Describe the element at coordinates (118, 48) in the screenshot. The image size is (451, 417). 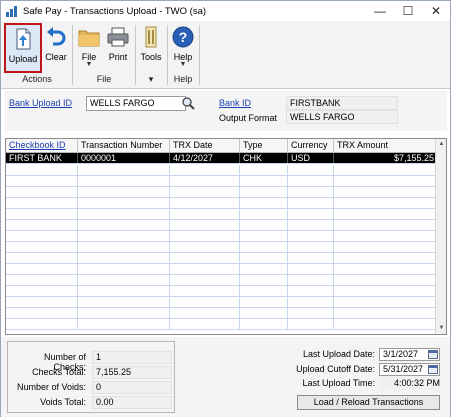
I see `print-button: Print` at that location.